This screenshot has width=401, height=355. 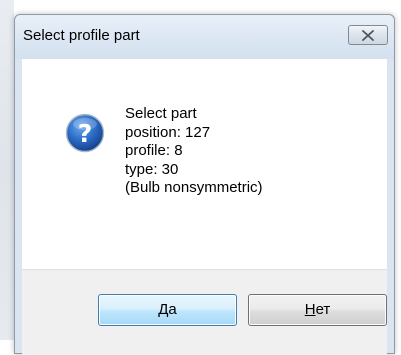 I want to click on yes-button-label: Да, so click(x=167, y=309).